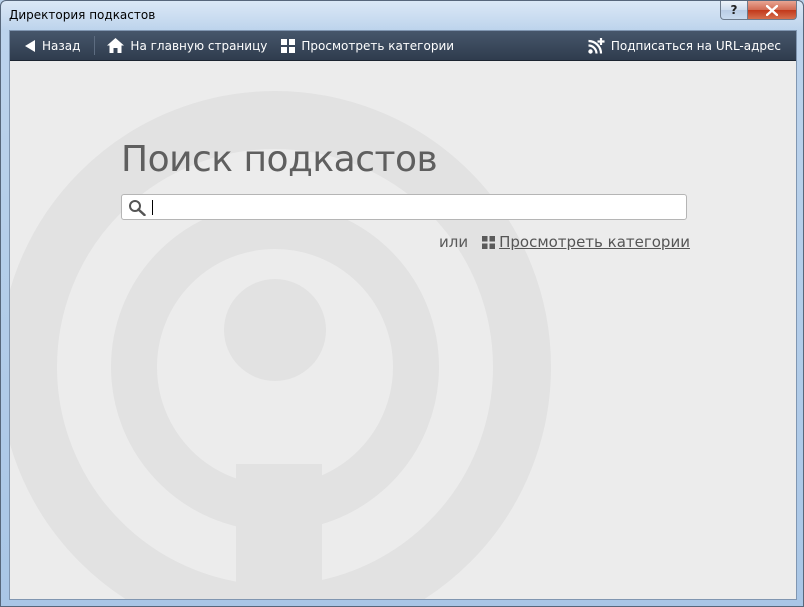  I want to click on toolbar-separator, so click(95, 45).